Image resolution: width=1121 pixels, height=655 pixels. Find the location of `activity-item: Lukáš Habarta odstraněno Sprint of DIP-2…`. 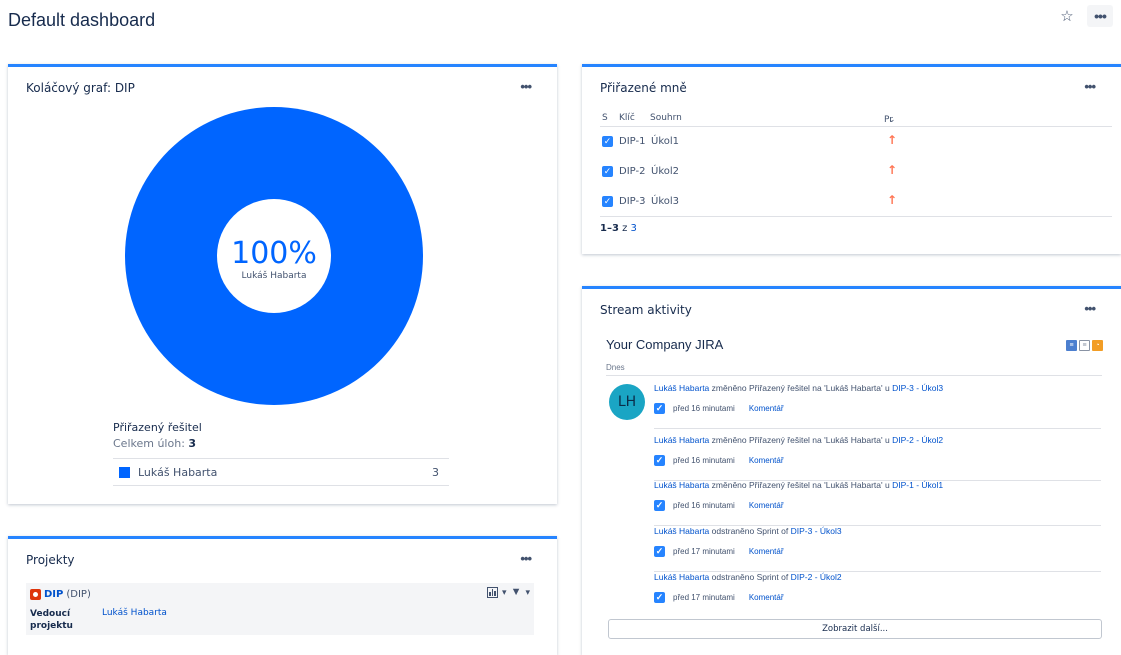

activity-item: Lukáš Habarta odstraněno Sprint of DIP-2… is located at coordinates (877, 595).